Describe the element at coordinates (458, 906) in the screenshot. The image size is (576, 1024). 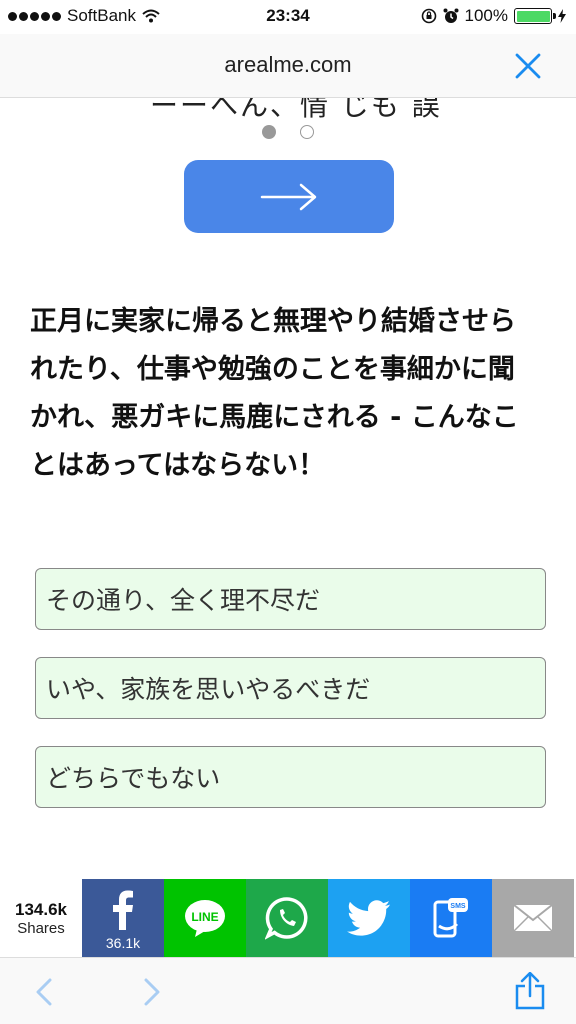
I see `sms-icon-label: SMS` at that location.